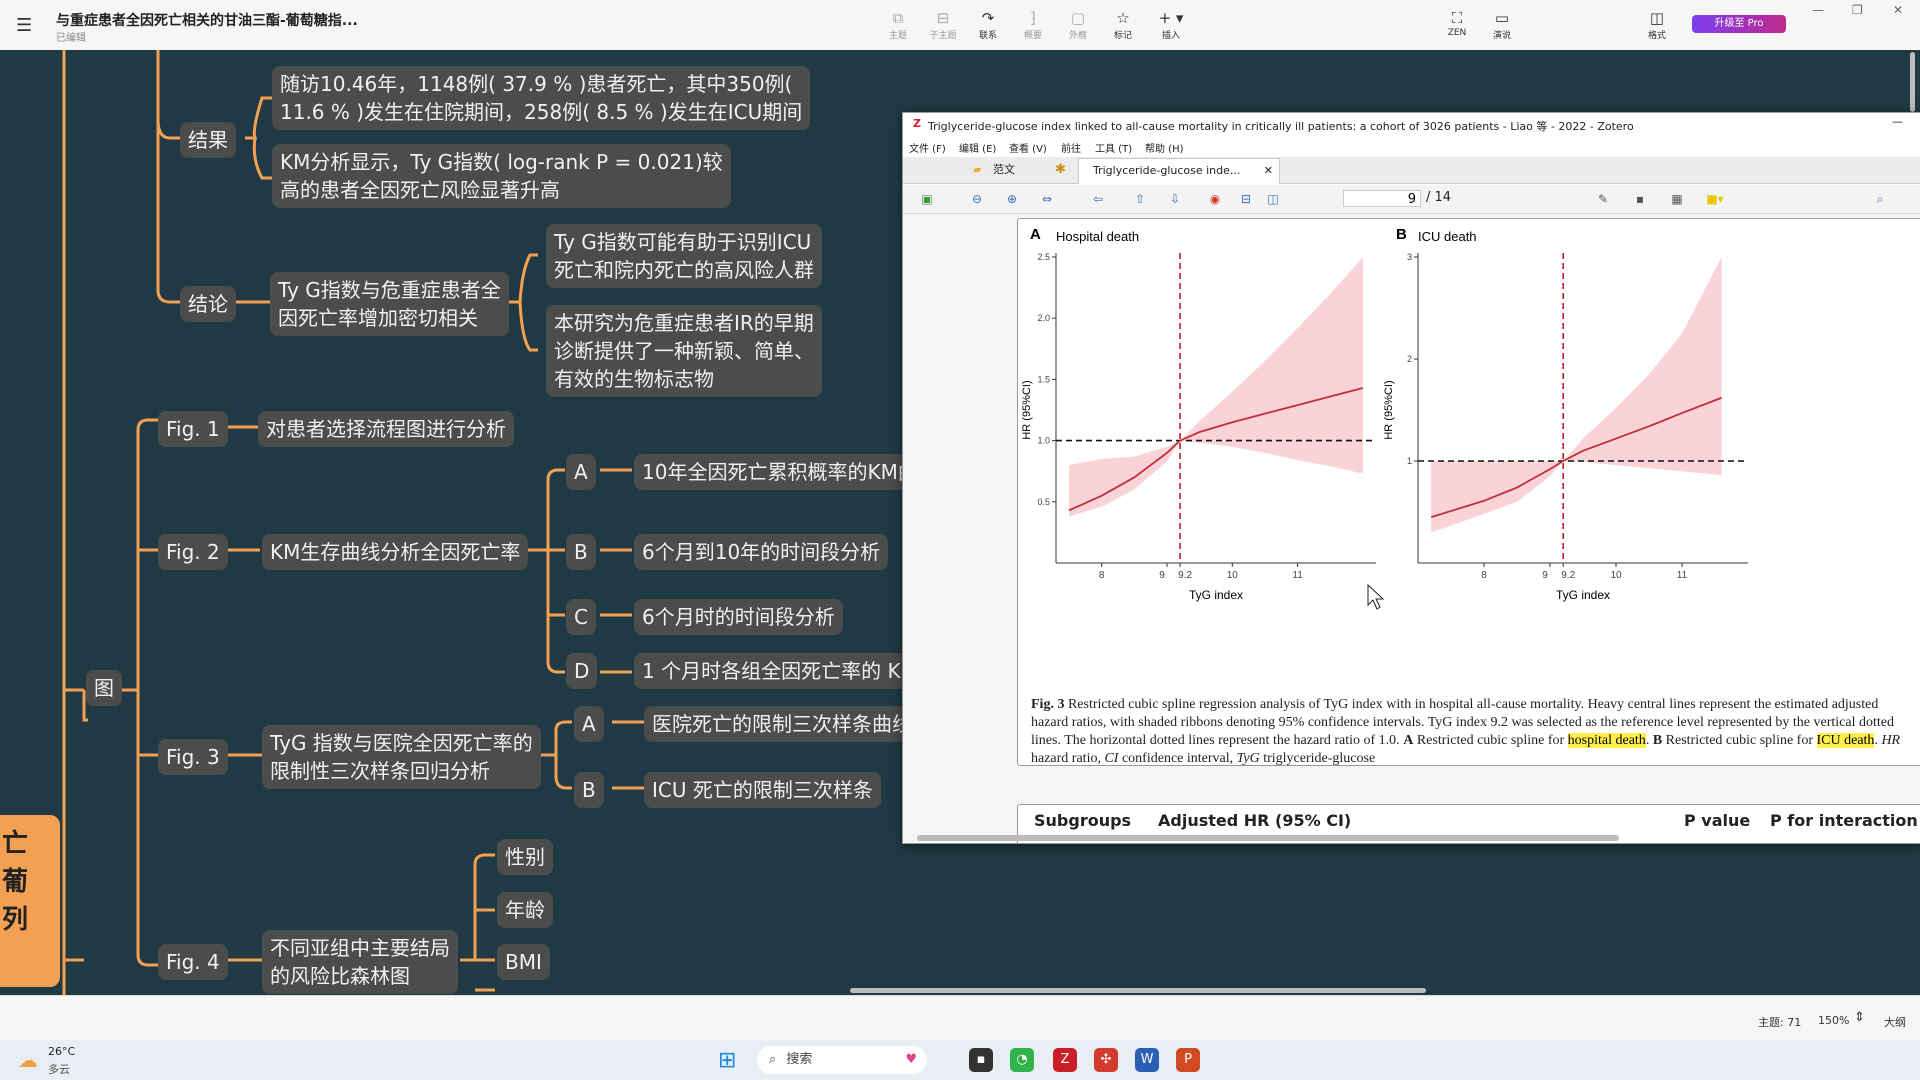  I want to click on topic-fig2-a: A, so click(581, 472).